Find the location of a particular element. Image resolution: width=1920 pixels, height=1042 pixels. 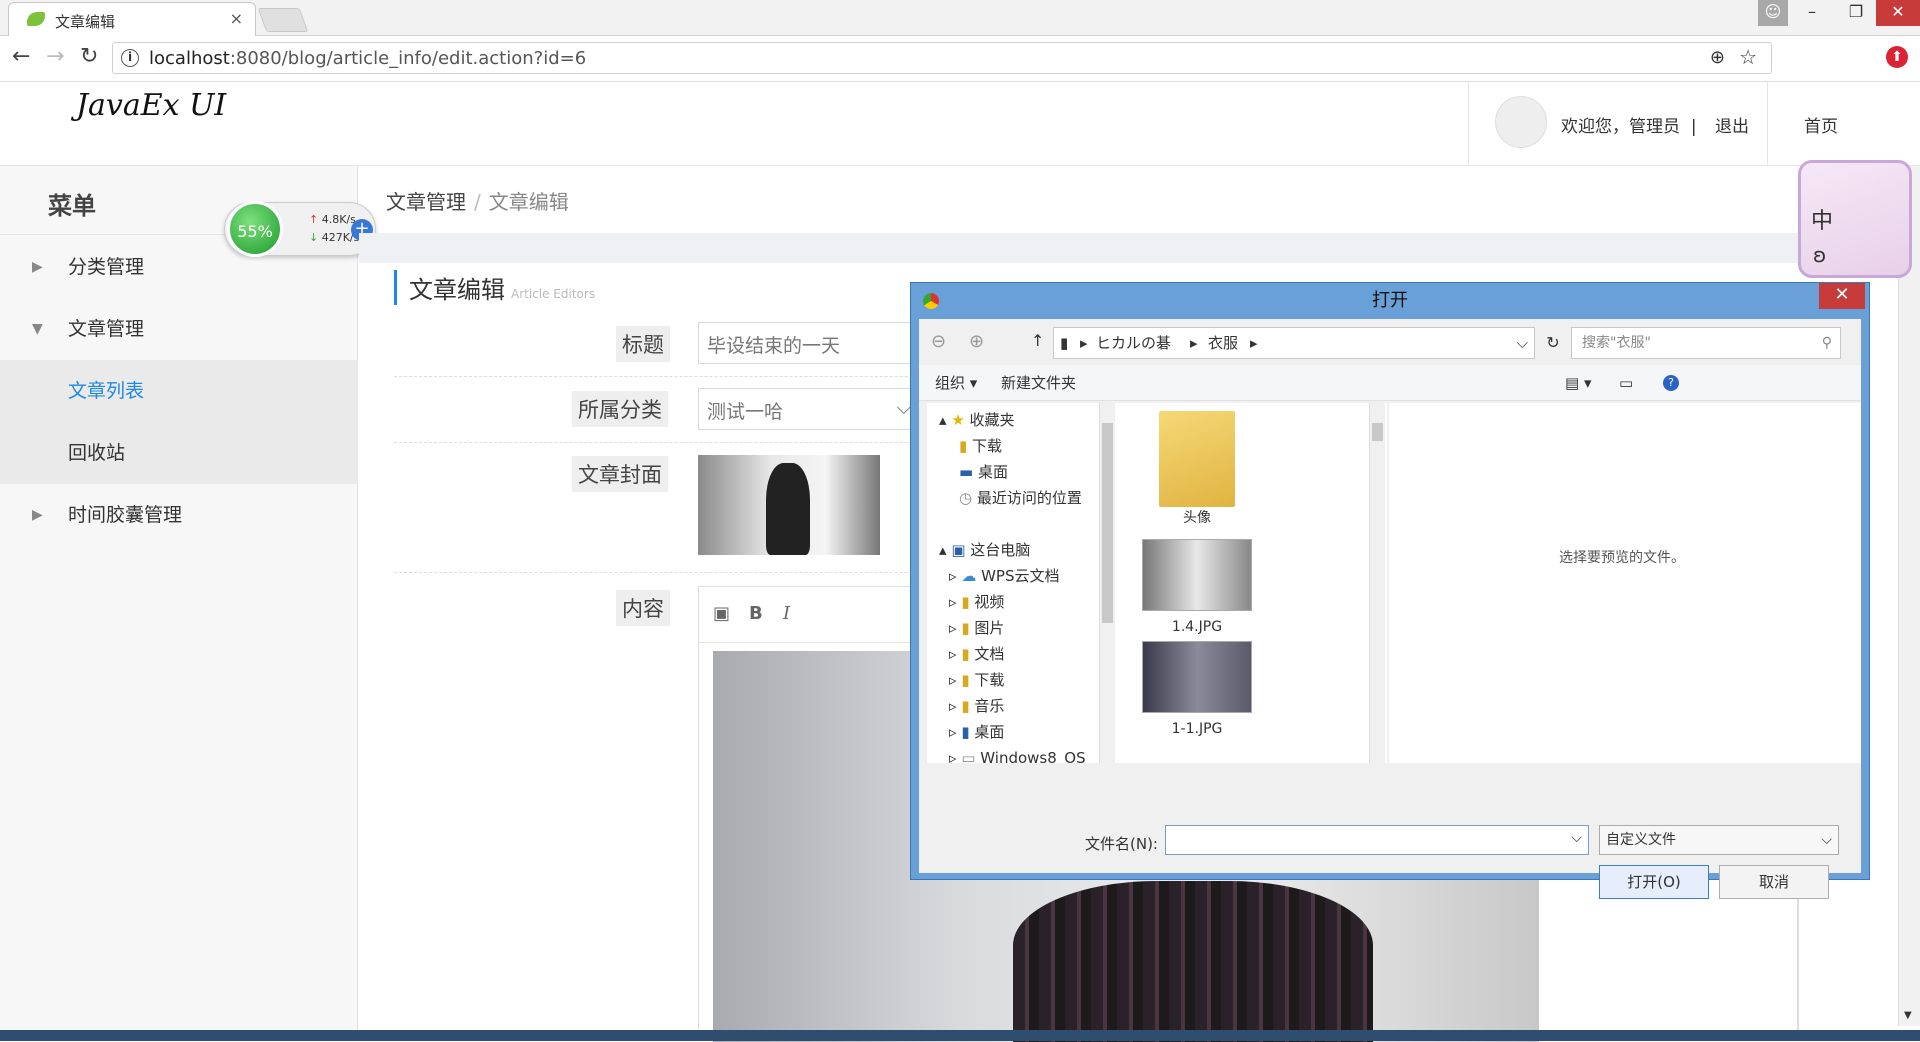

open-button: 打开(O) is located at coordinates (1654, 882).